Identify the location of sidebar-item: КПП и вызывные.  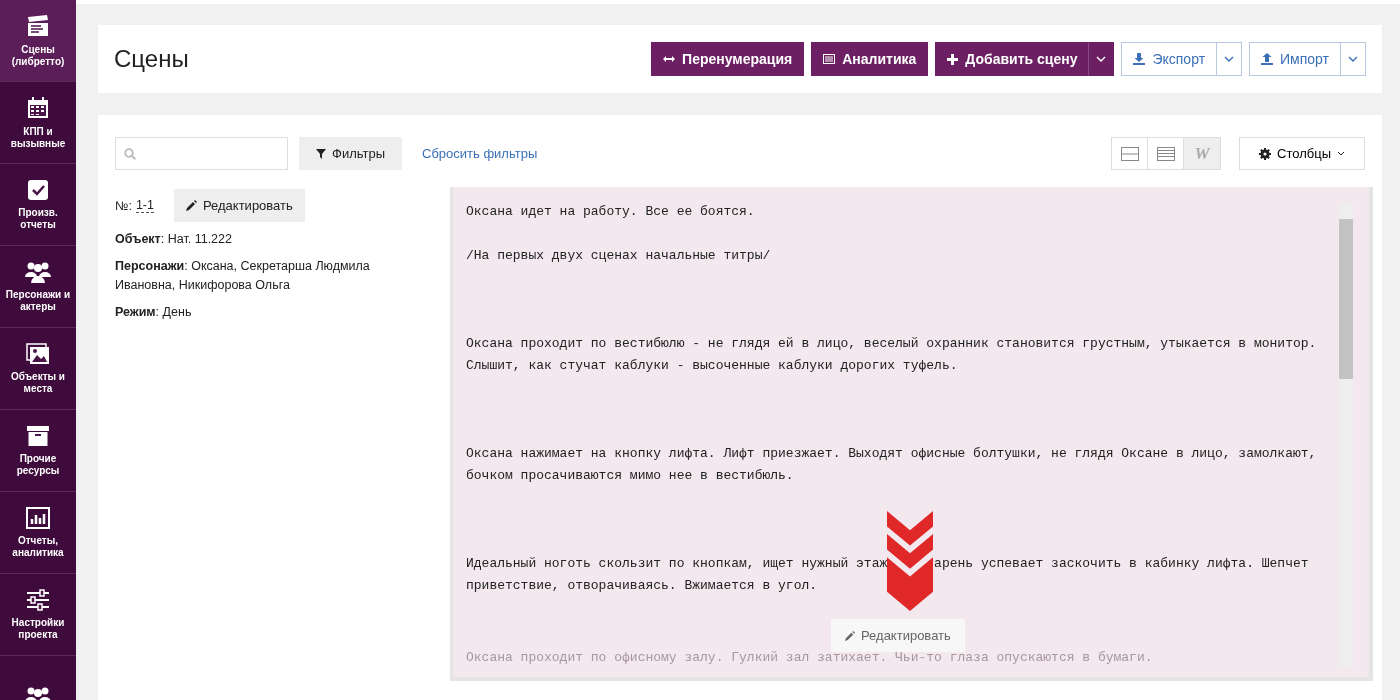
(38, 123).